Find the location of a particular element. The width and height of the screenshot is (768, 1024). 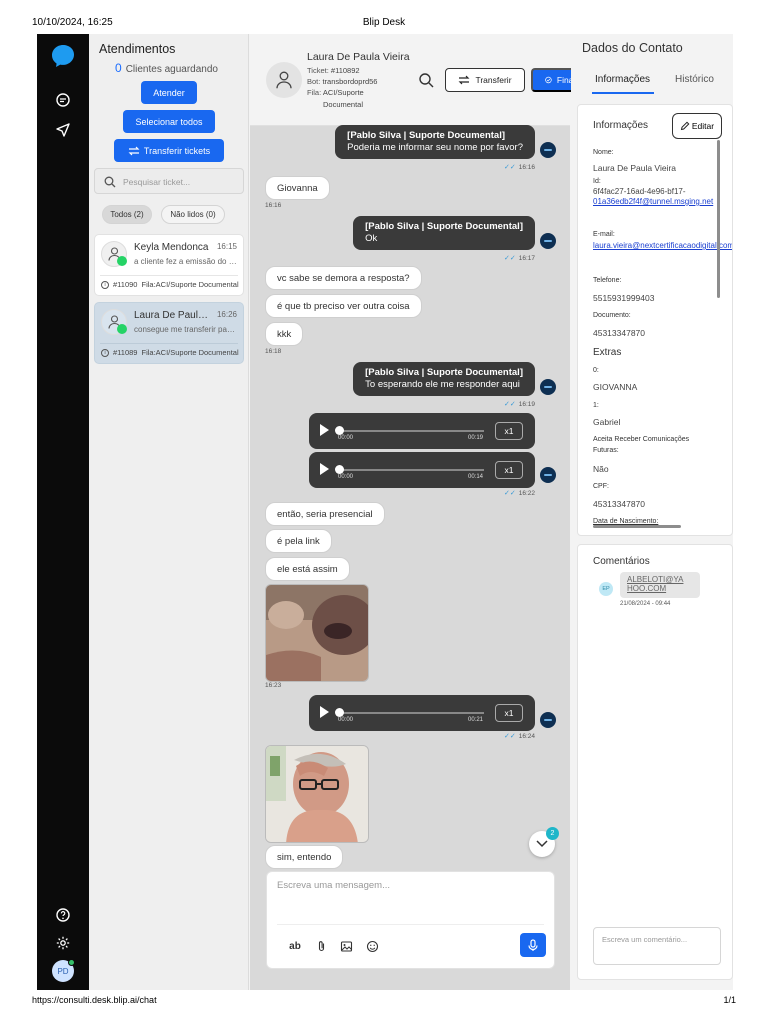

chat-icon is located at coordinates (63, 100).